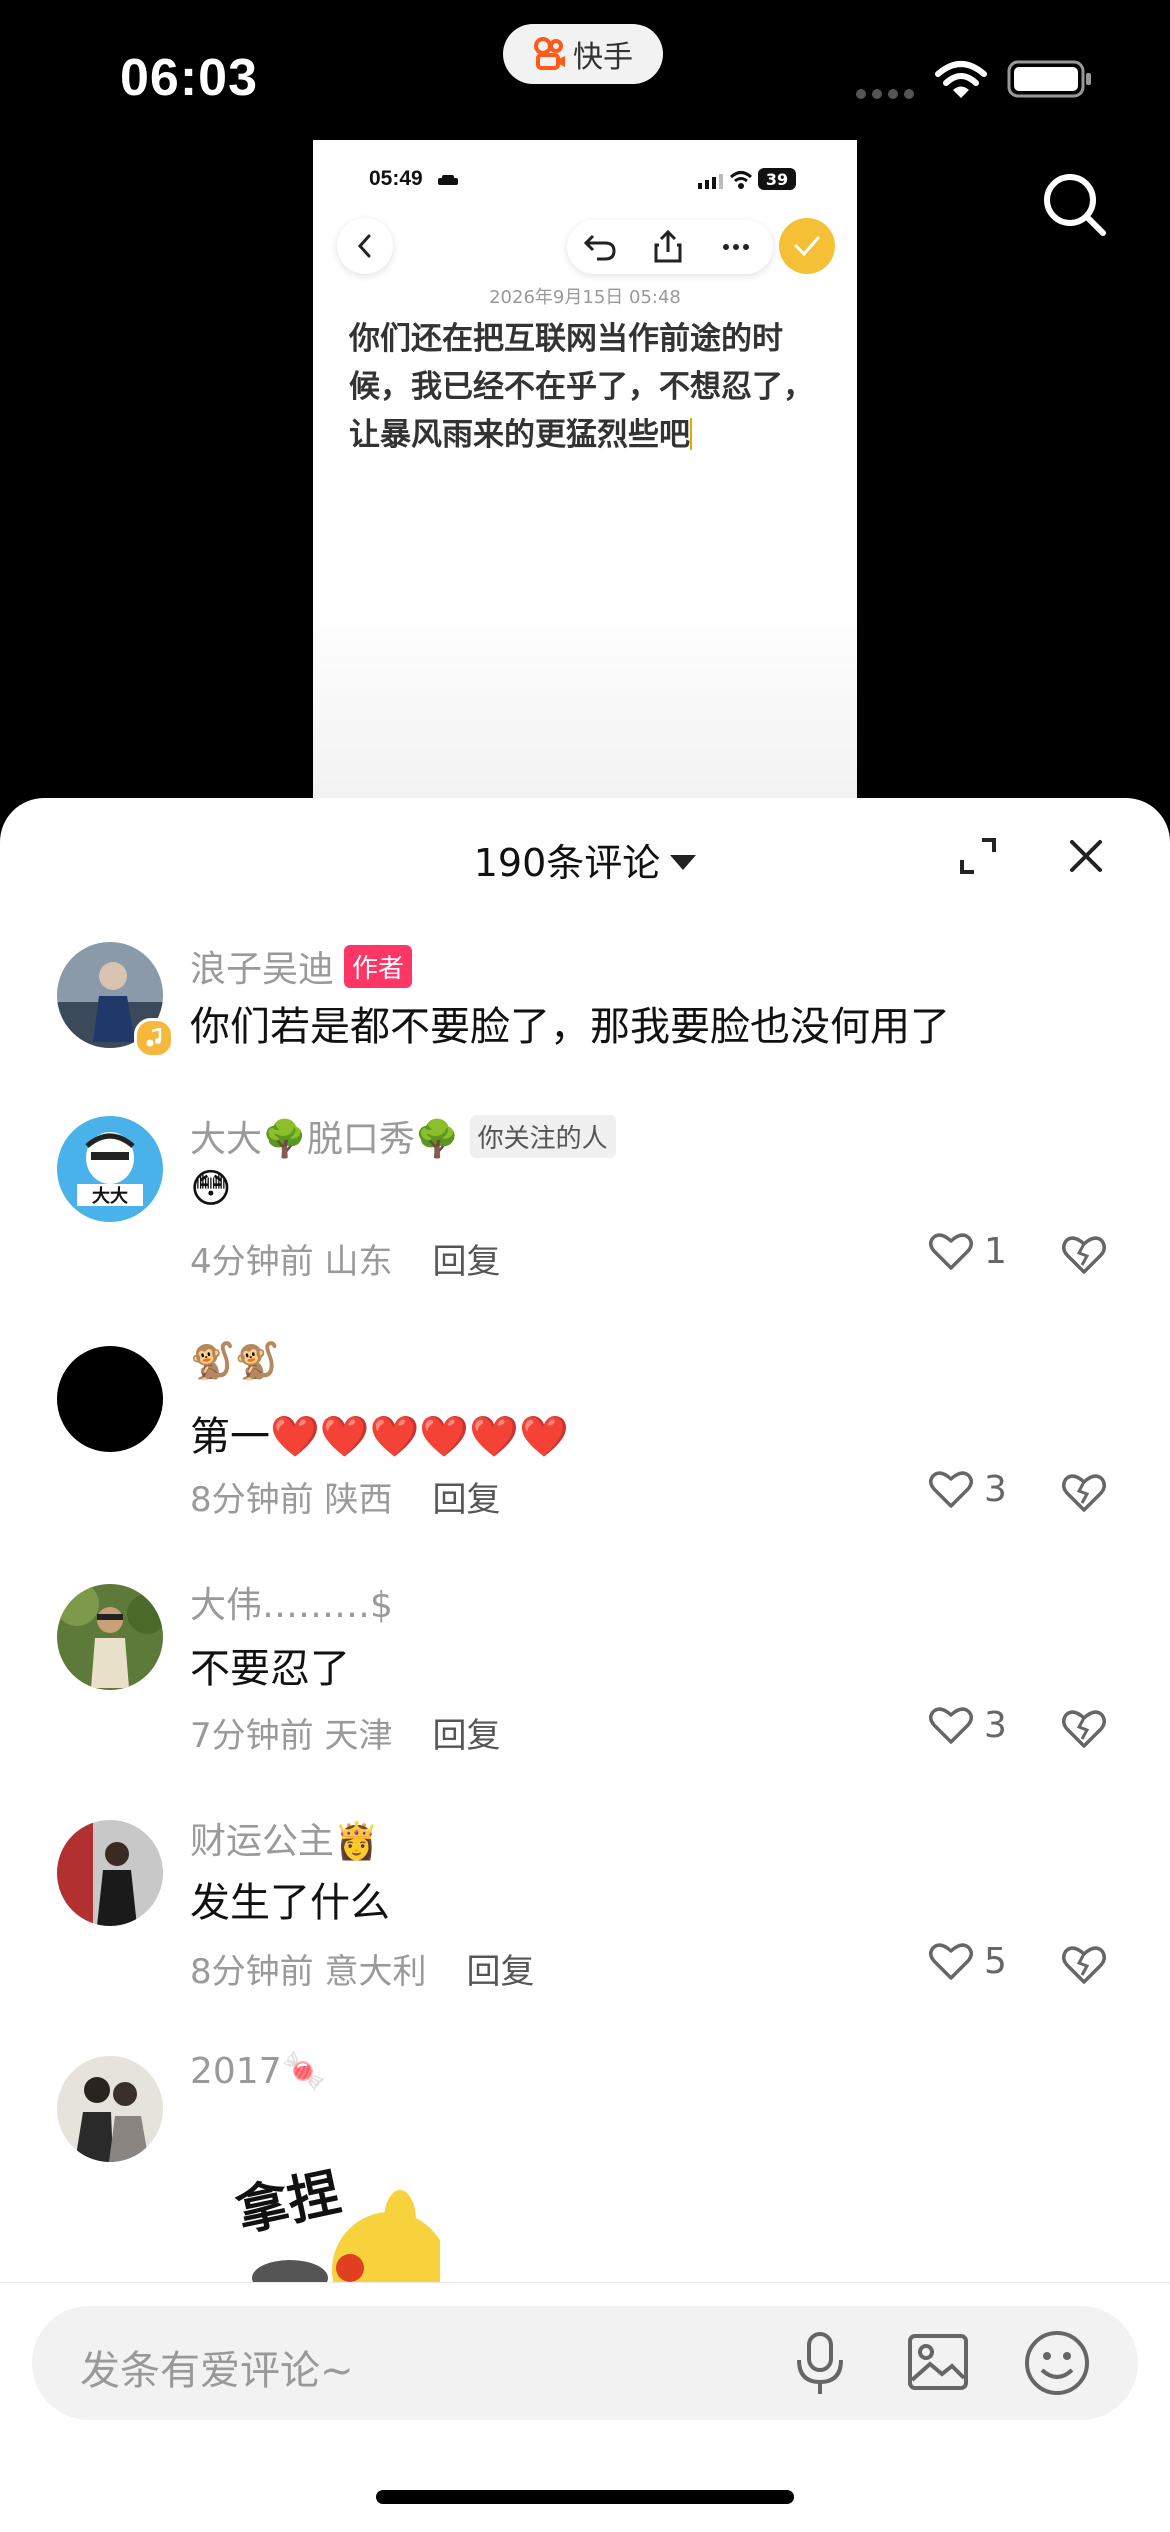 The image size is (1170, 2532). Describe the element at coordinates (1086, 858) in the screenshot. I see `close-icon` at that location.